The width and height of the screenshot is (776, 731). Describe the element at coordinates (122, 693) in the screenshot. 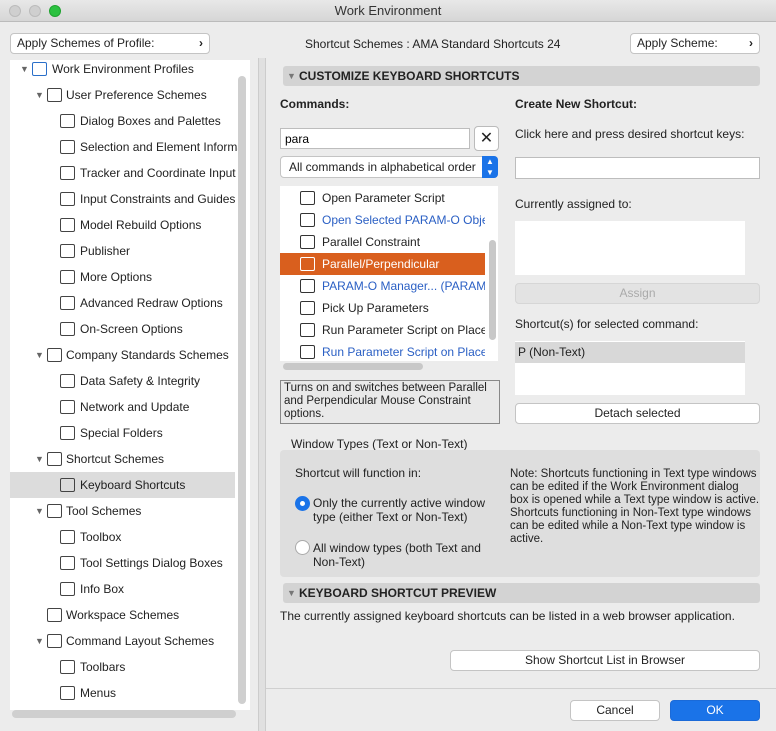

I see `tree-item: Menus` at that location.